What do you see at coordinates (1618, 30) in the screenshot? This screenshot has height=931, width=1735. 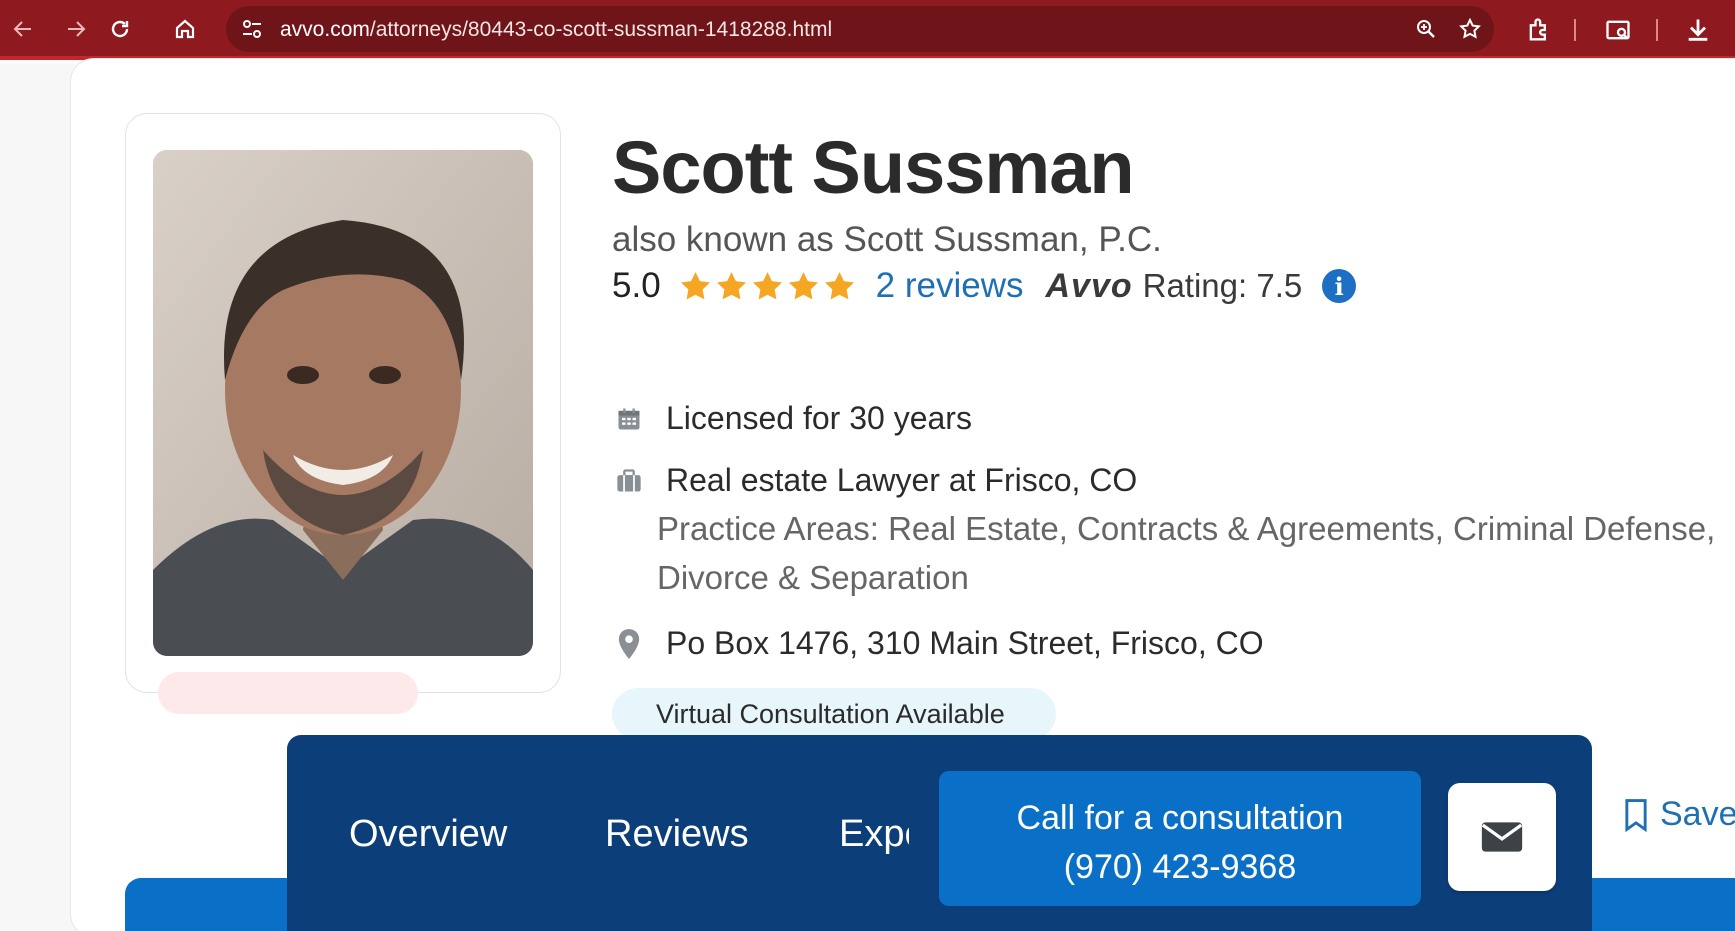 I see `tab-search-icon` at bounding box center [1618, 30].